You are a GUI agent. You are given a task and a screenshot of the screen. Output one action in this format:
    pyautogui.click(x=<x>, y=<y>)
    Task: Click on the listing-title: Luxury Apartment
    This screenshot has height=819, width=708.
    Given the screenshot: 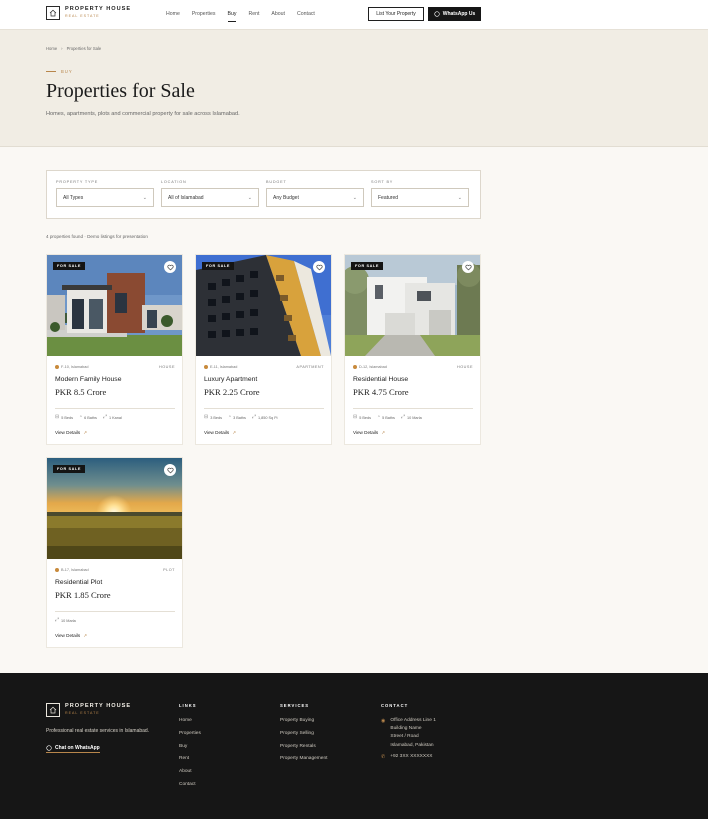 What is the action you would take?
    pyautogui.click(x=230, y=379)
    